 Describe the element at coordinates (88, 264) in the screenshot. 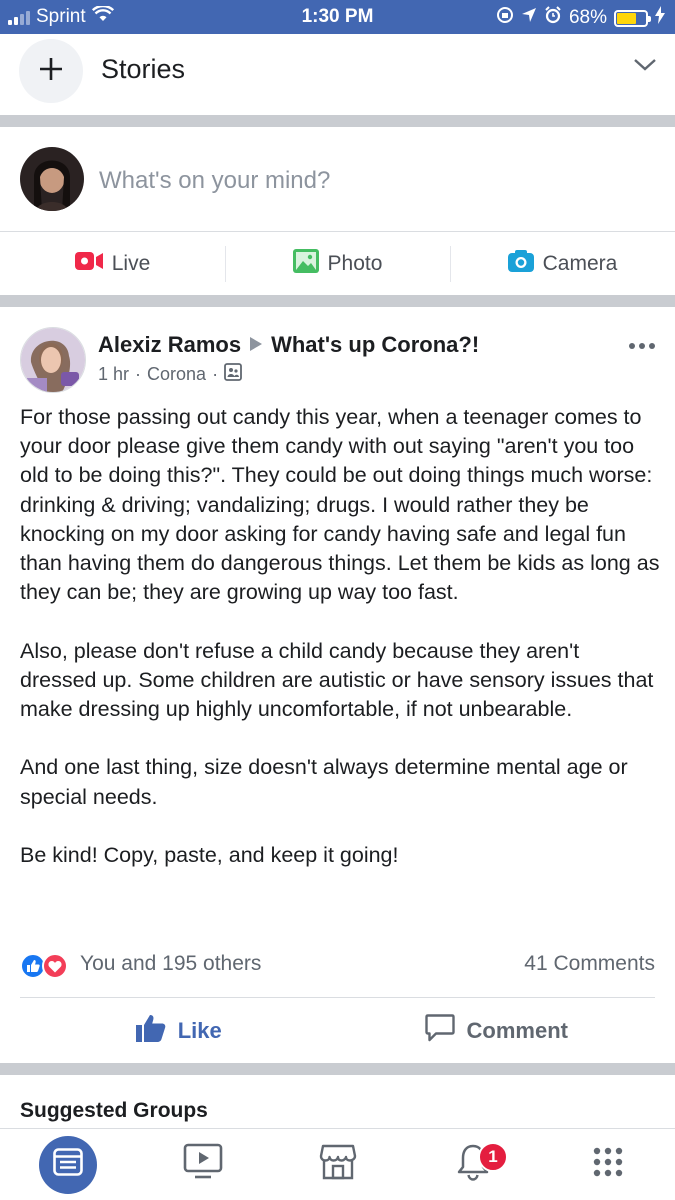

I see `live-video-icon` at that location.